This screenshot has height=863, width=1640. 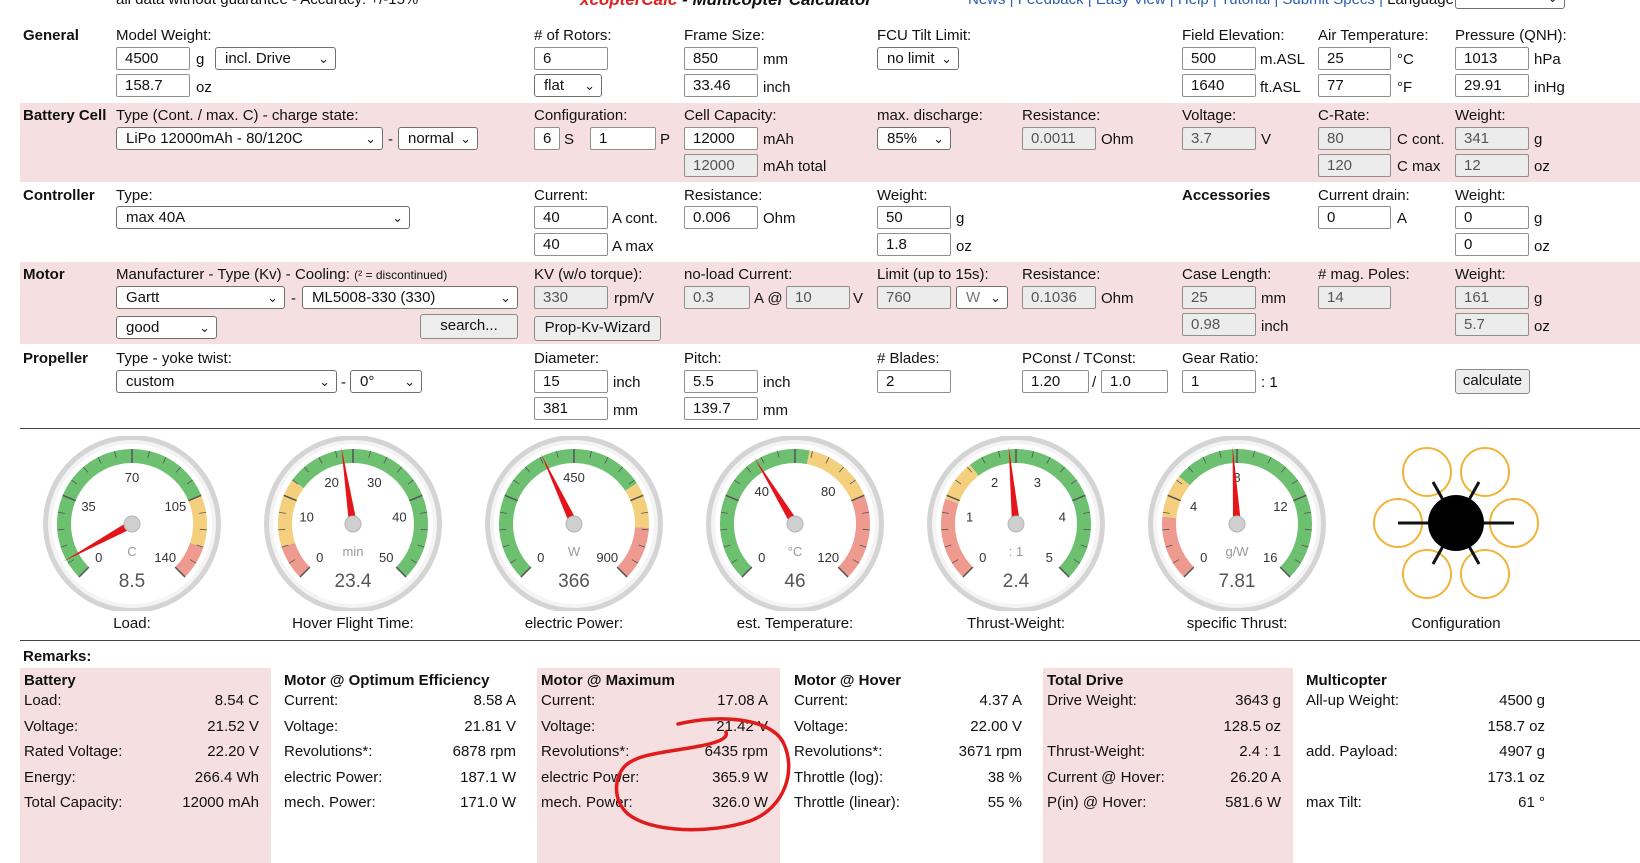 I want to click on diameter-mm-input: 381, so click(x=571, y=408).